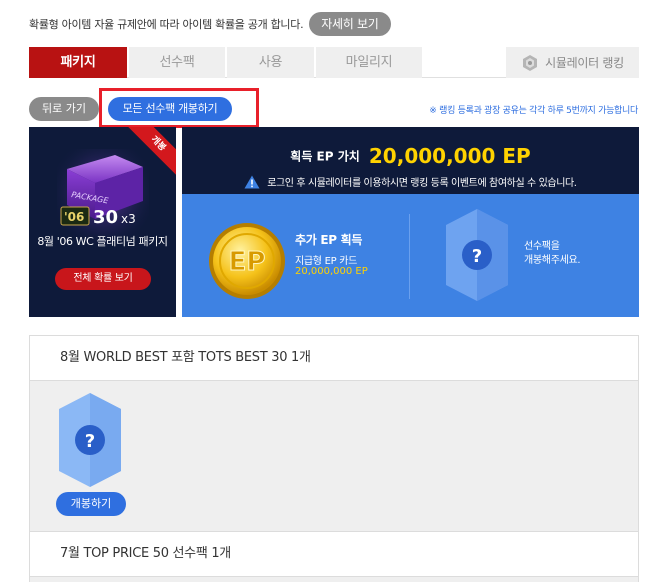 Image resolution: width=661 pixels, height=582 pixels. What do you see at coordinates (530, 62) in the screenshot?
I see `simulator-icon` at bounding box center [530, 62].